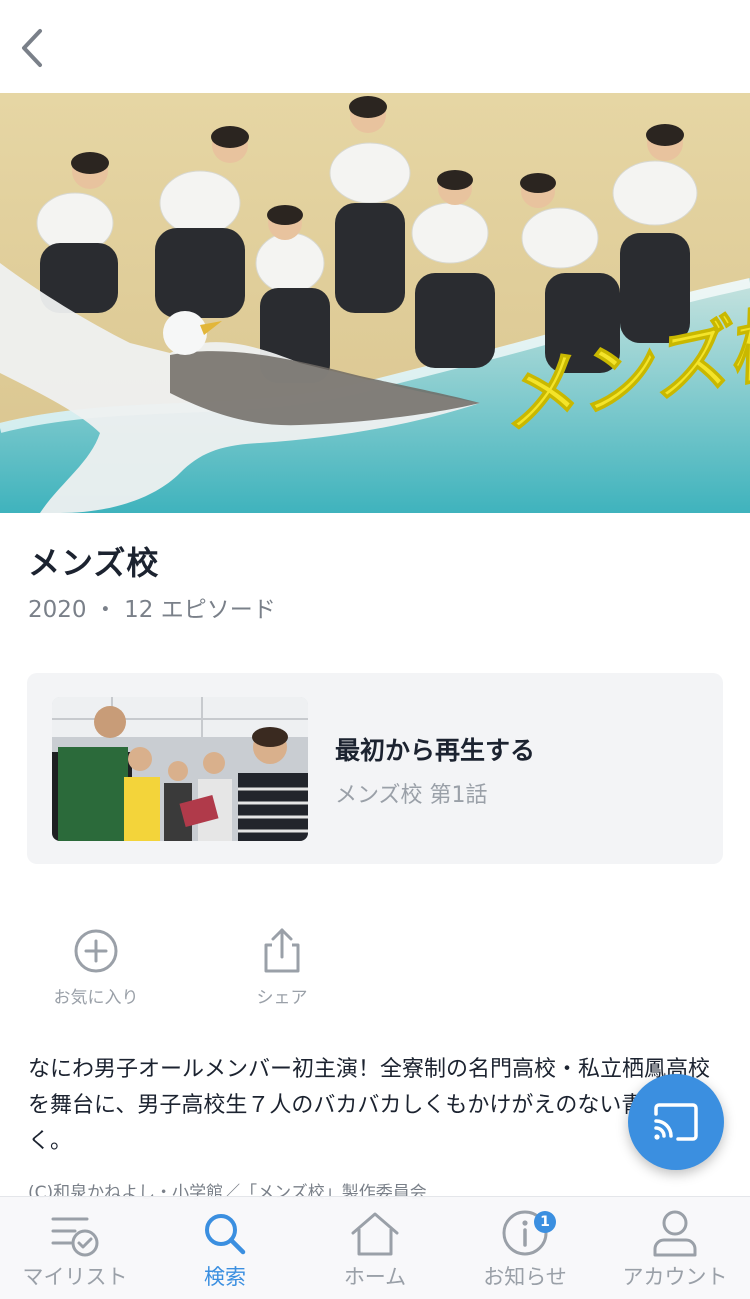  I want to click on tab-mylist: マイリスト, so click(75, 1248).